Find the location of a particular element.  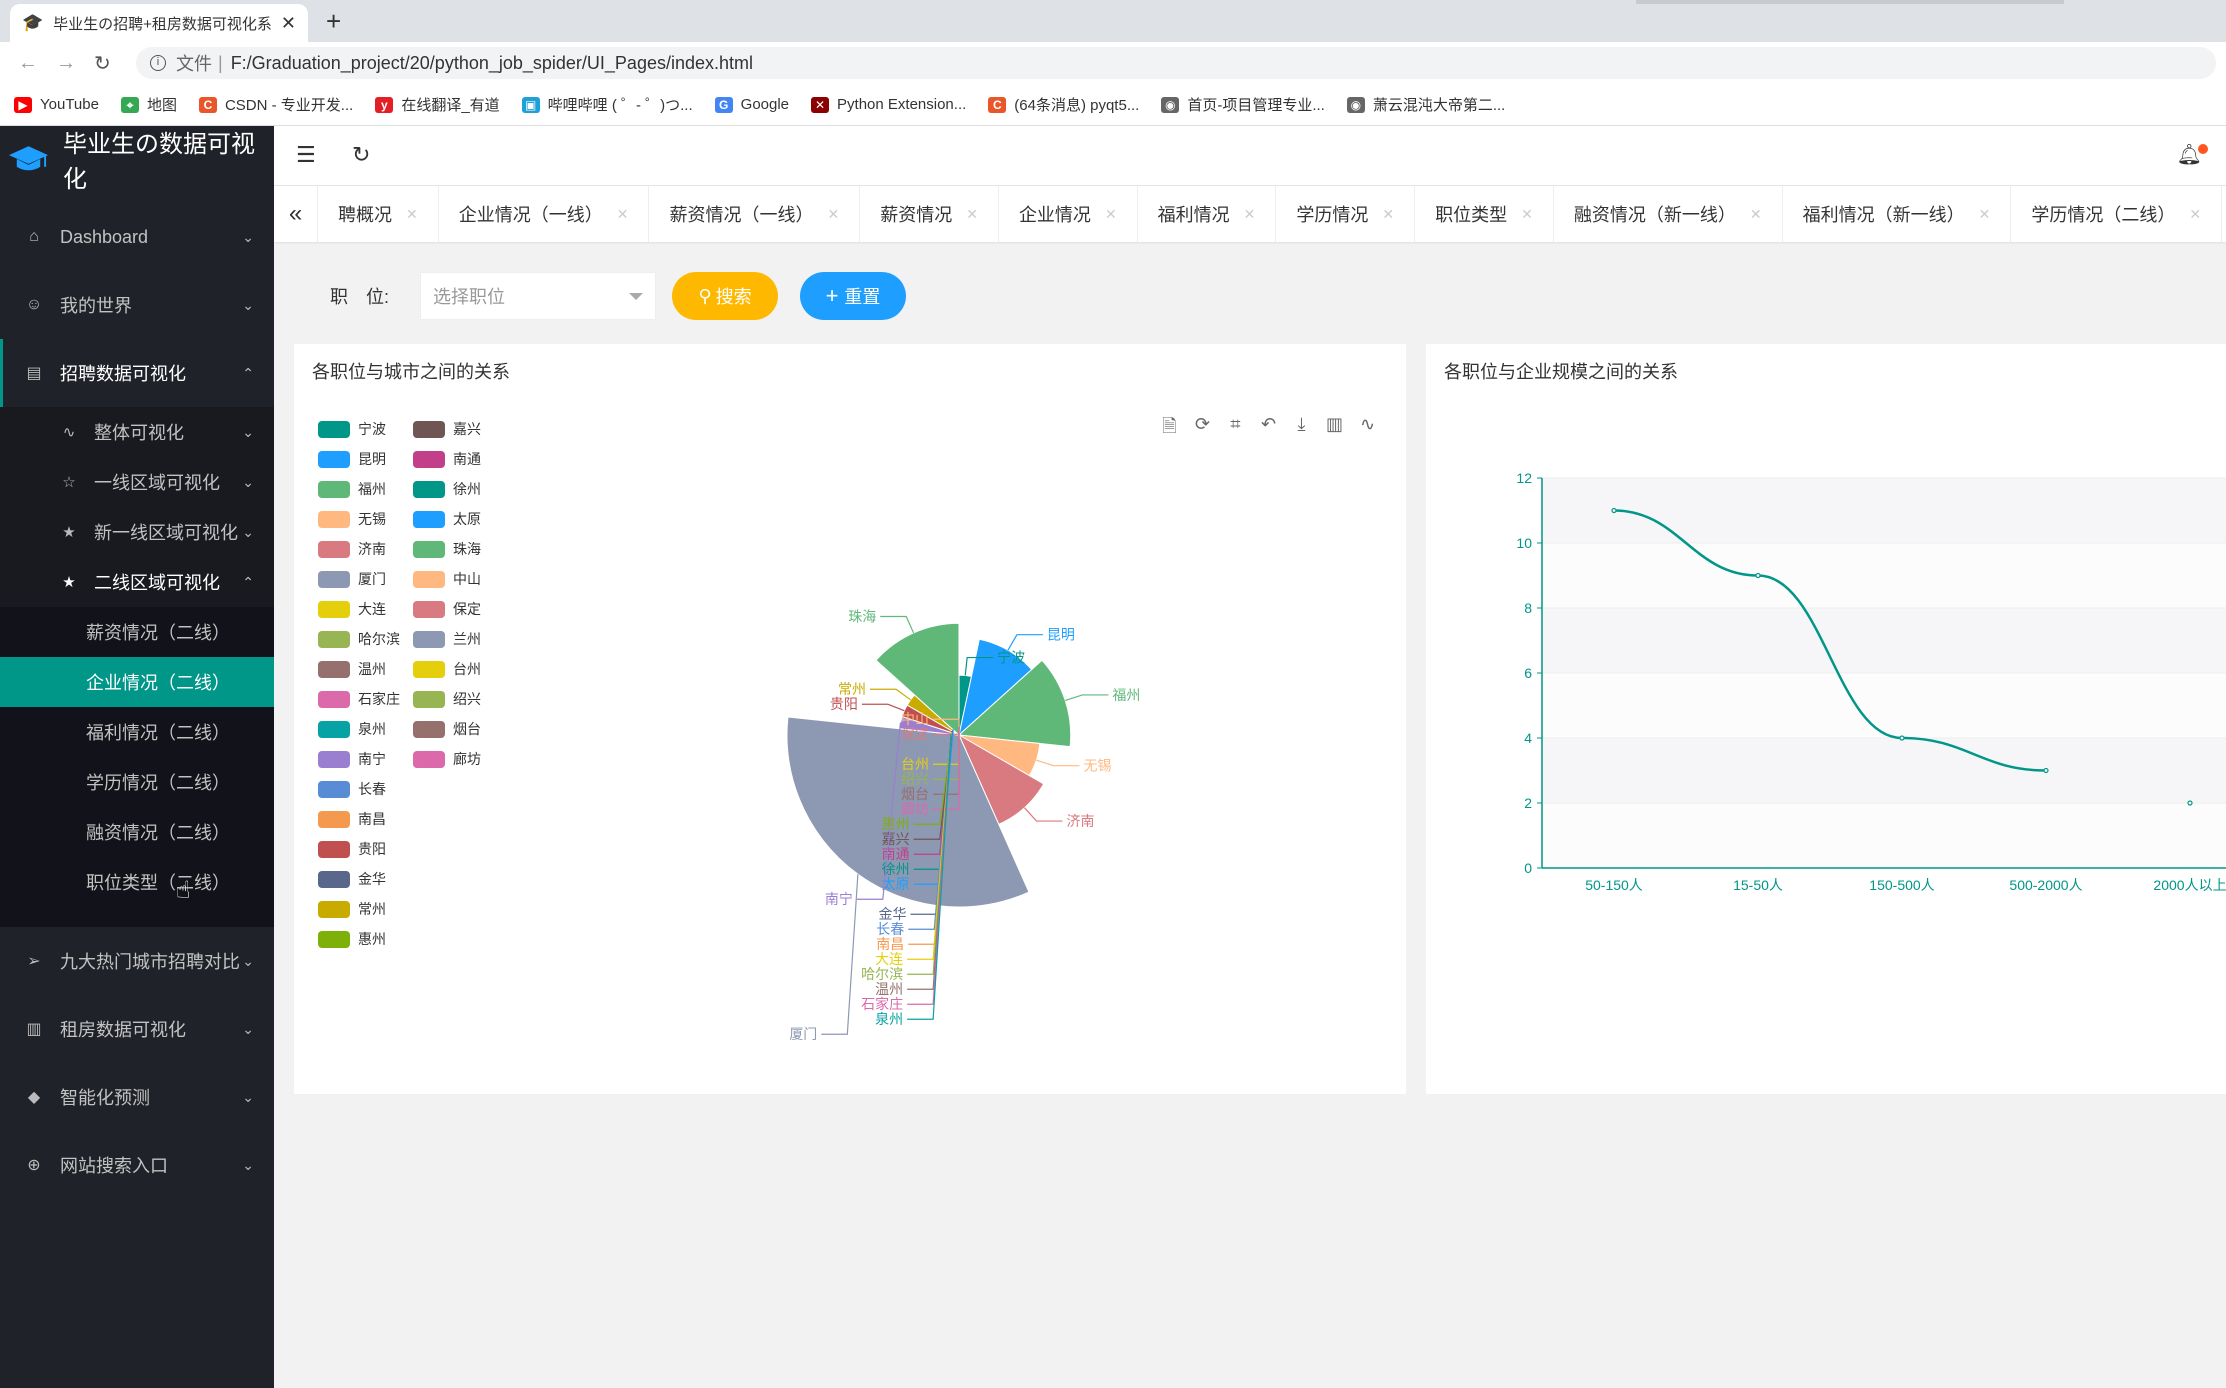

legend-item: 常州 is located at coordinates (359, 909).